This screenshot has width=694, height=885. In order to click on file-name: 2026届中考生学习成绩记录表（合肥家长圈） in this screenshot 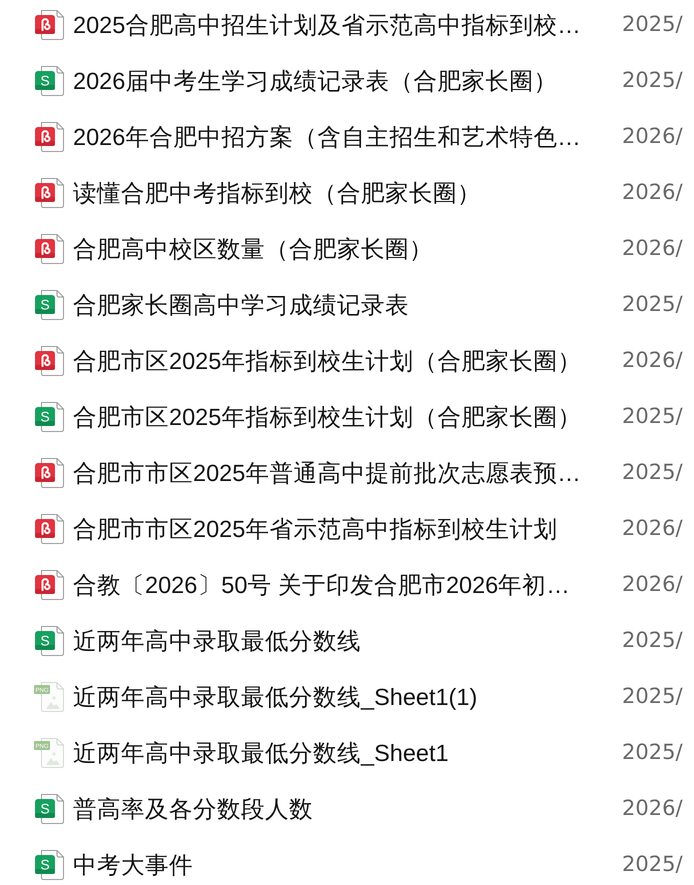, I will do `click(343, 81)`.